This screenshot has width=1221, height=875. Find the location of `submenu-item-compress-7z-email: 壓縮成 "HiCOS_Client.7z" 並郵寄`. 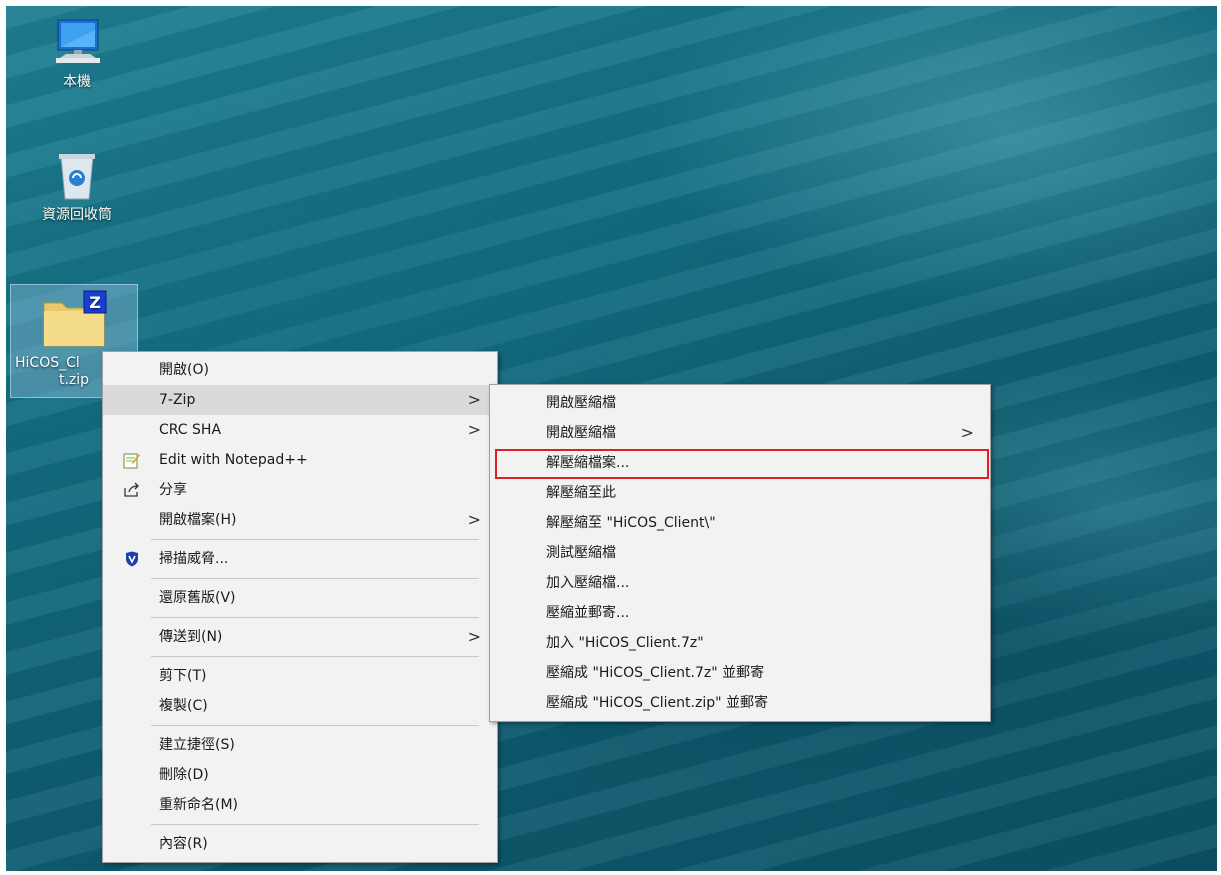

submenu-item-compress-7z-email: 壓縮成 "HiCOS_Client.7z" 並郵寄 is located at coordinates (740, 673).